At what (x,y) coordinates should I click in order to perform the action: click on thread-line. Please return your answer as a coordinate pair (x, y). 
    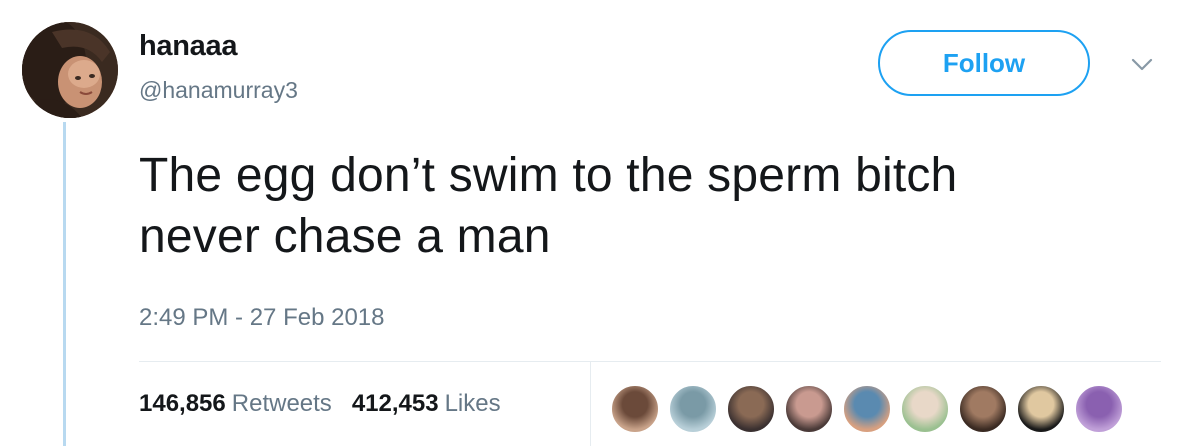
    Looking at the image, I should click on (64, 284).